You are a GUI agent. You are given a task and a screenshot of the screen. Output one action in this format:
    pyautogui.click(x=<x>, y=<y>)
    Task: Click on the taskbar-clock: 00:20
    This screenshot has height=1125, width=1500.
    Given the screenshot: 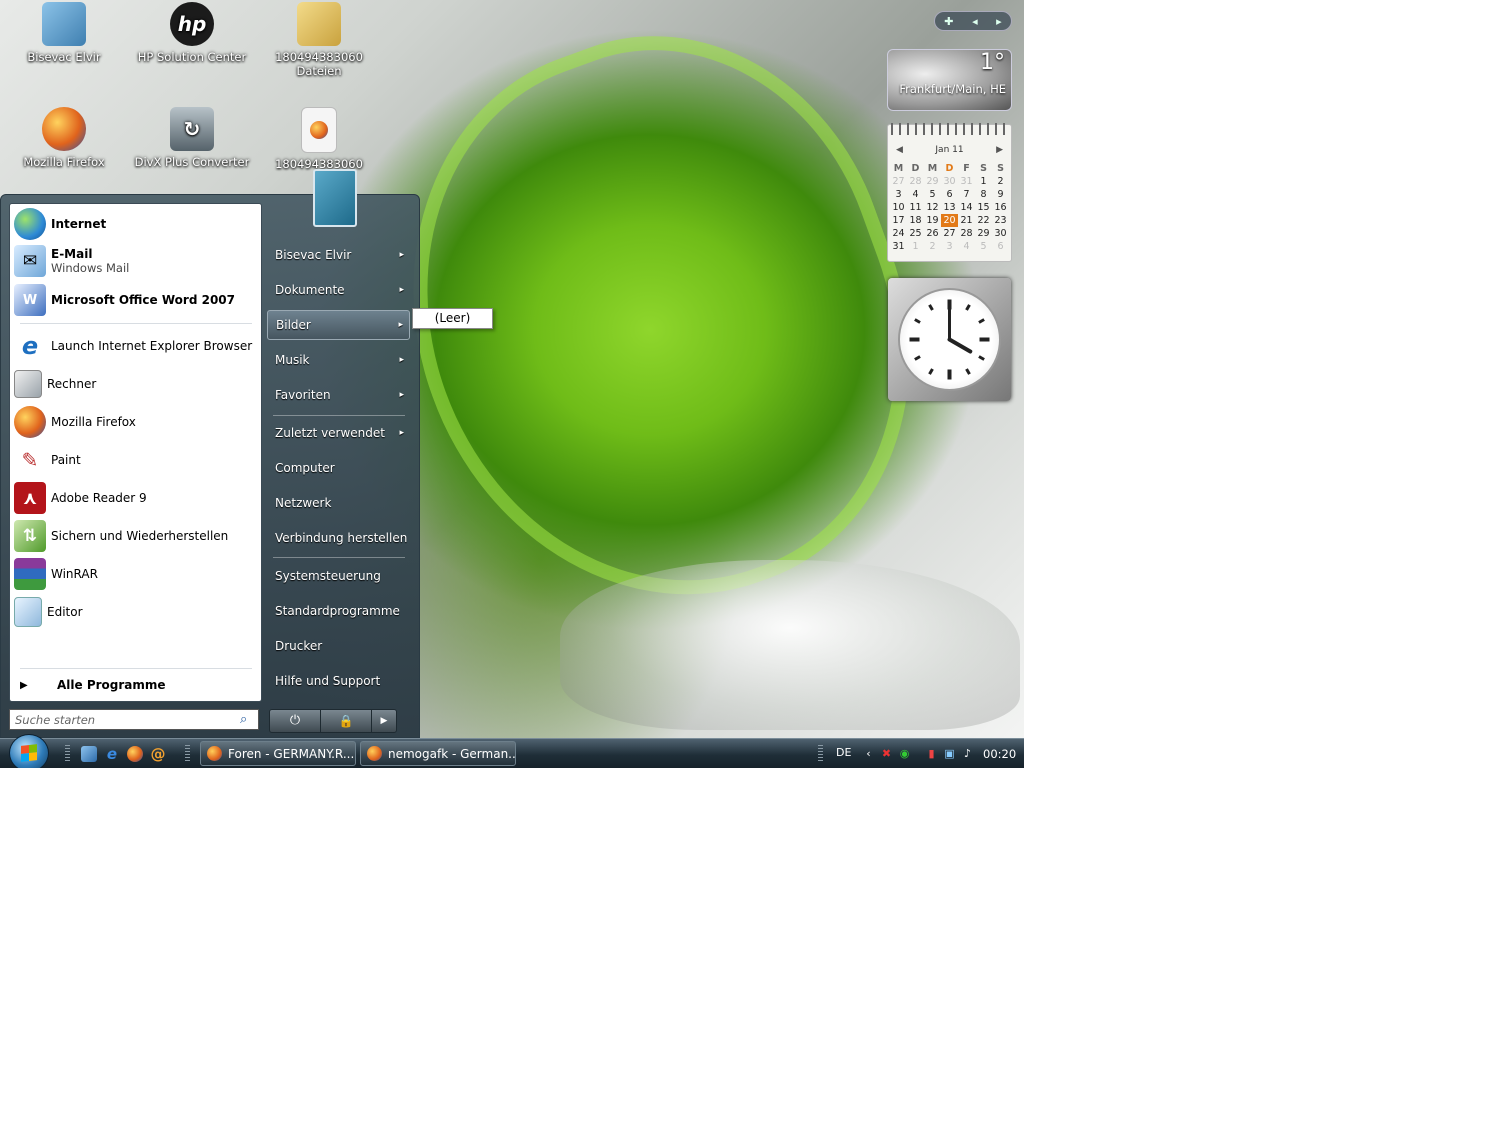 What is the action you would take?
    pyautogui.click(x=999, y=754)
    